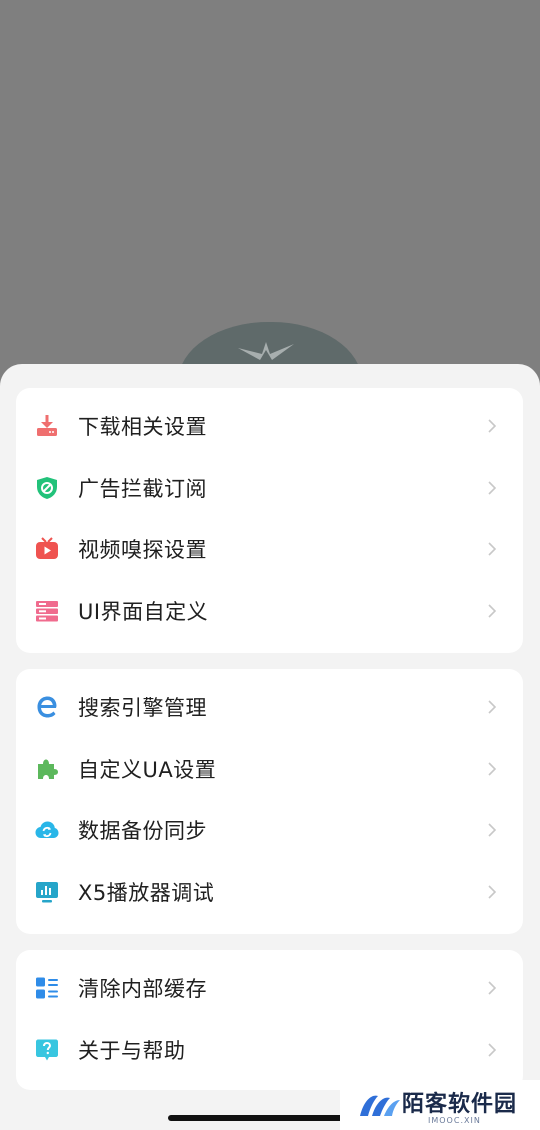  I want to click on menu-item-label: 广告拦截订阅, so click(142, 488).